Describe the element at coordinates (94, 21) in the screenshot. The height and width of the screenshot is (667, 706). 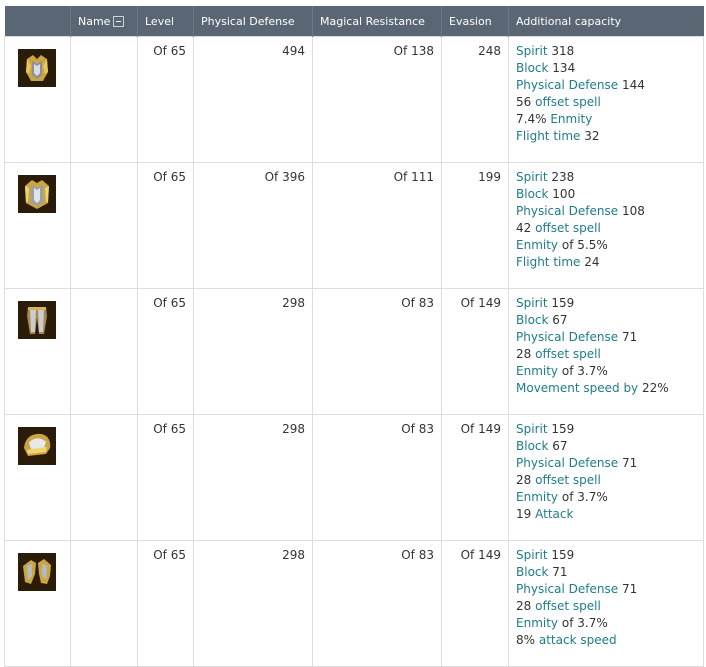
I see `name-header-label: Name` at that location.